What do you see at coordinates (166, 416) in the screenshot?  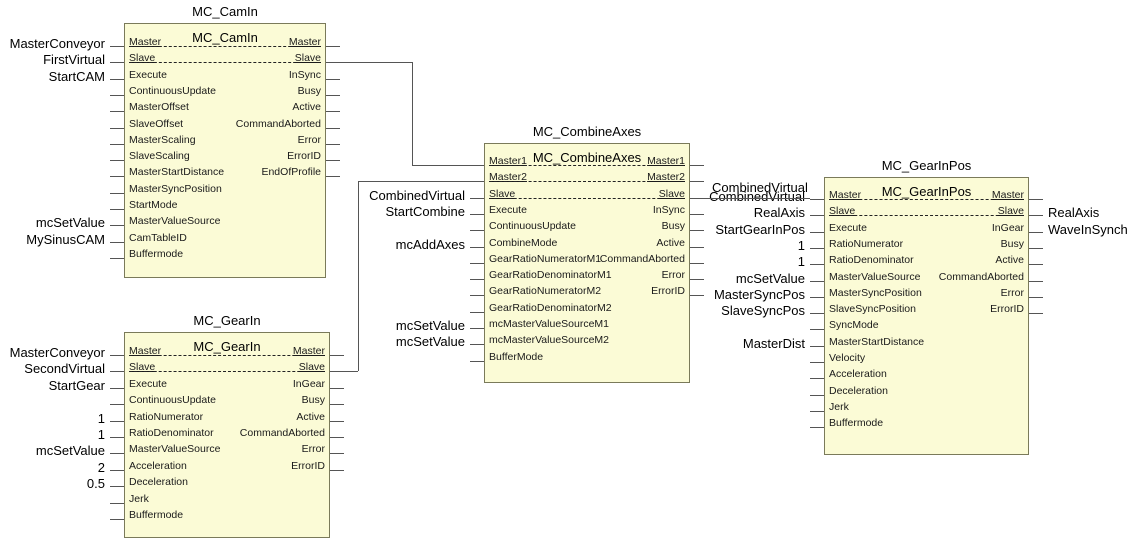 I see `input-pin-gear_in-4: RatioNumerator` at bounding box center [166, 416].